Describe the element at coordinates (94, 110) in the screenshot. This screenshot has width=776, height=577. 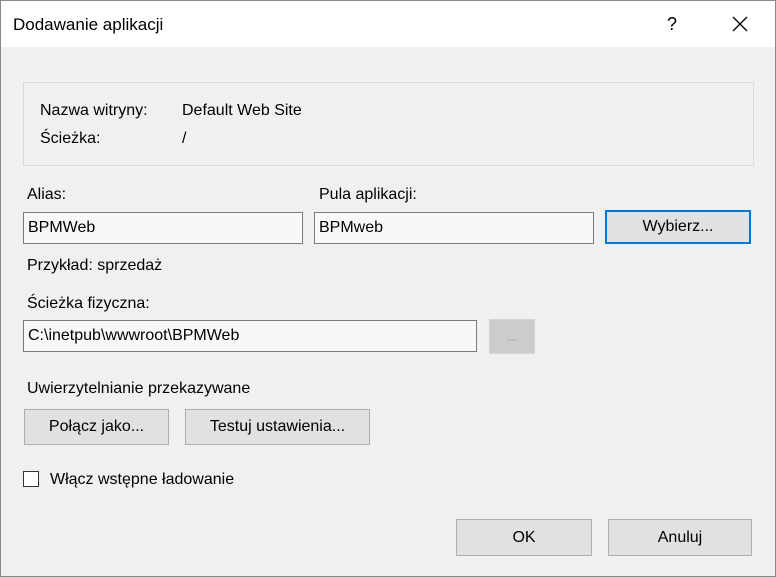
I see `site-name-label: Nazwa witryny:` at that location.